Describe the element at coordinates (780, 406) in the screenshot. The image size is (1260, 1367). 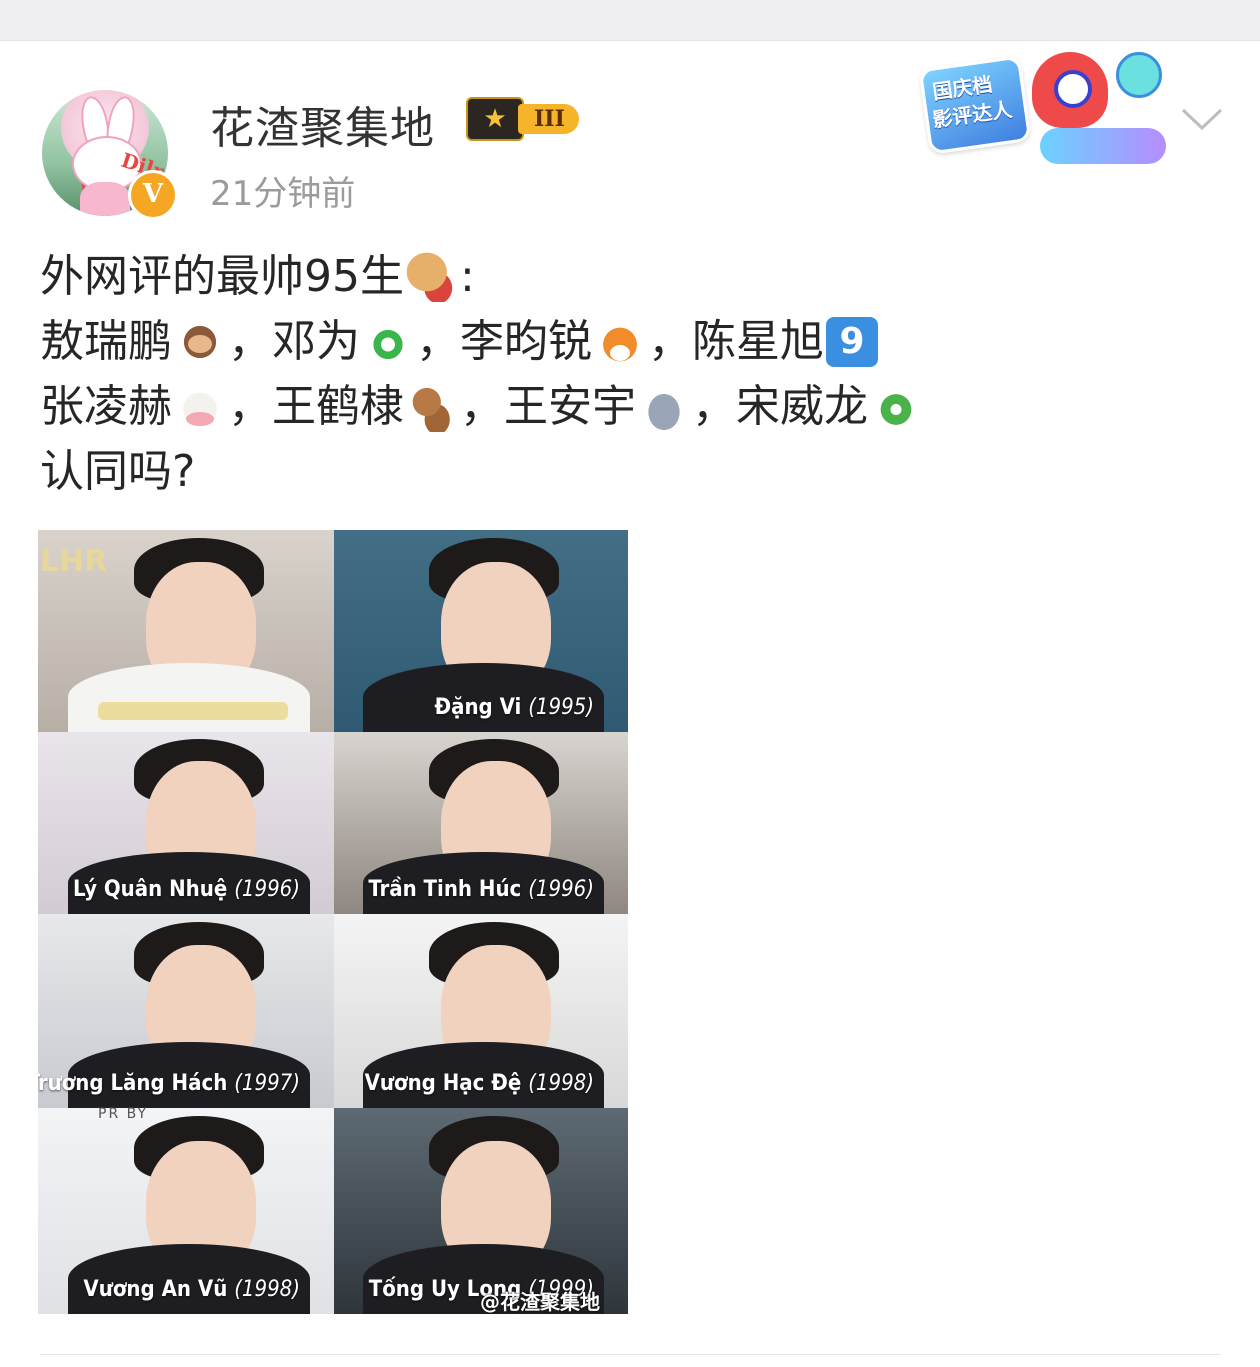
I see `actor-name: ，宋威龙` at that location.